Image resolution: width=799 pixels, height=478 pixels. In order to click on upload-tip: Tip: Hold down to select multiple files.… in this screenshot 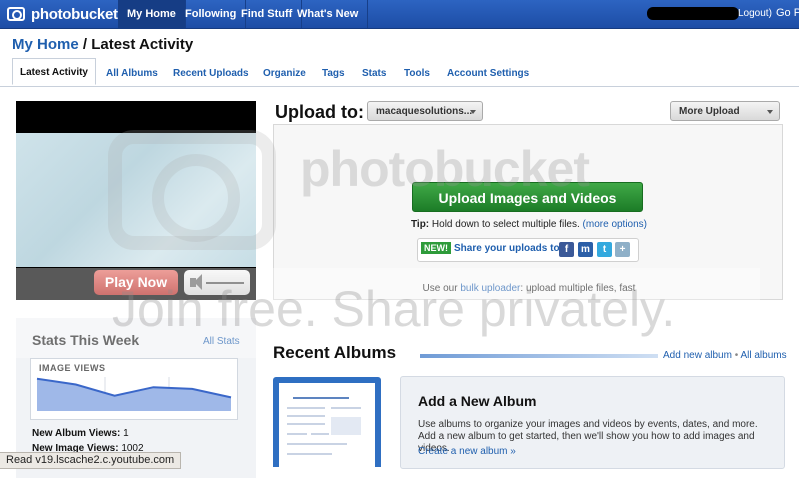, I will do `click(529, 224)`.